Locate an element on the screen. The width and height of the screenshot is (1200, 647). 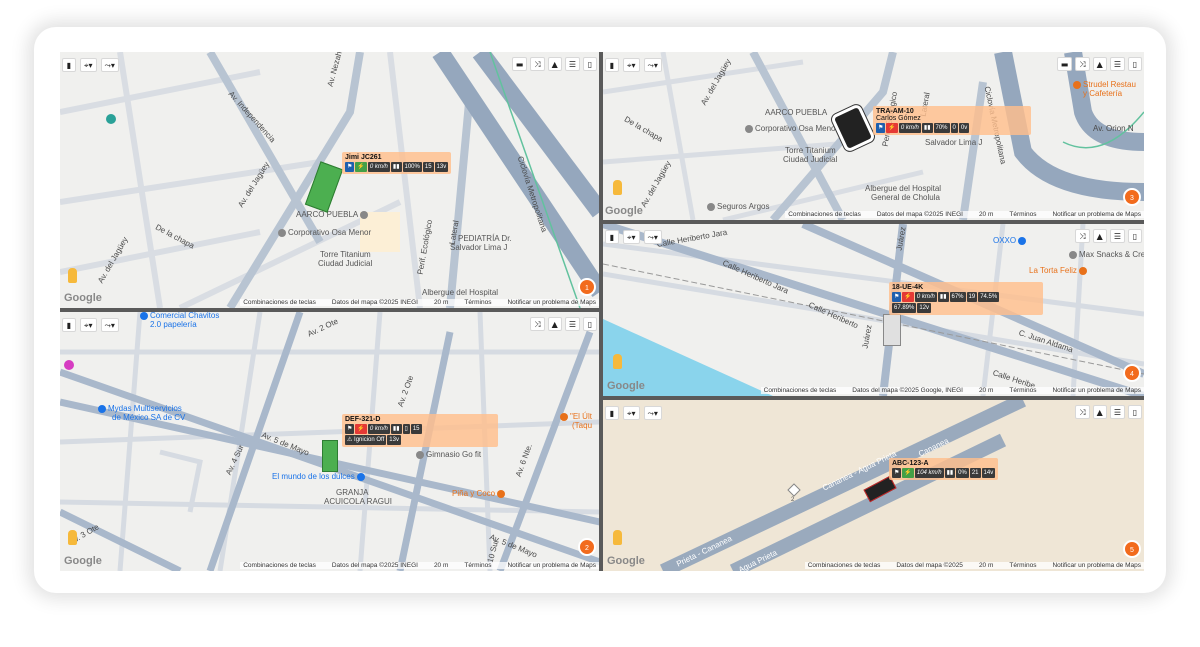
poi-label: Max Snacks & Crepa is located at coordinates (1106, 254).